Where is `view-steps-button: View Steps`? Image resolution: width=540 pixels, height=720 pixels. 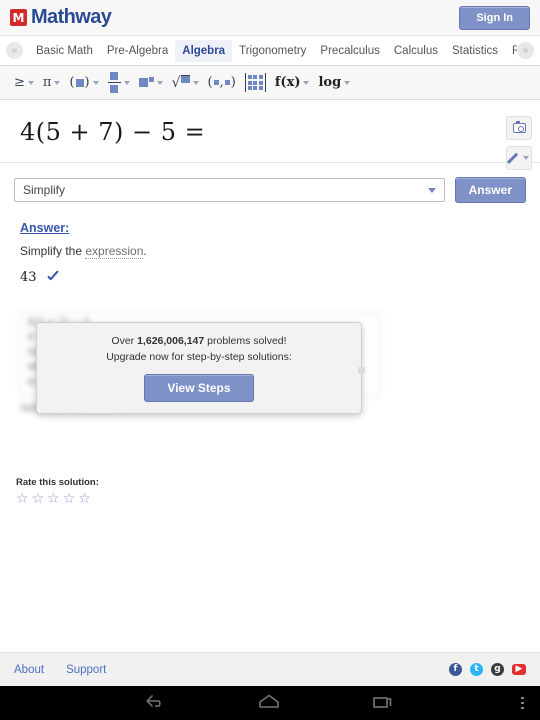
view-steps-button: View Steps is located at coordinates (199, 387).